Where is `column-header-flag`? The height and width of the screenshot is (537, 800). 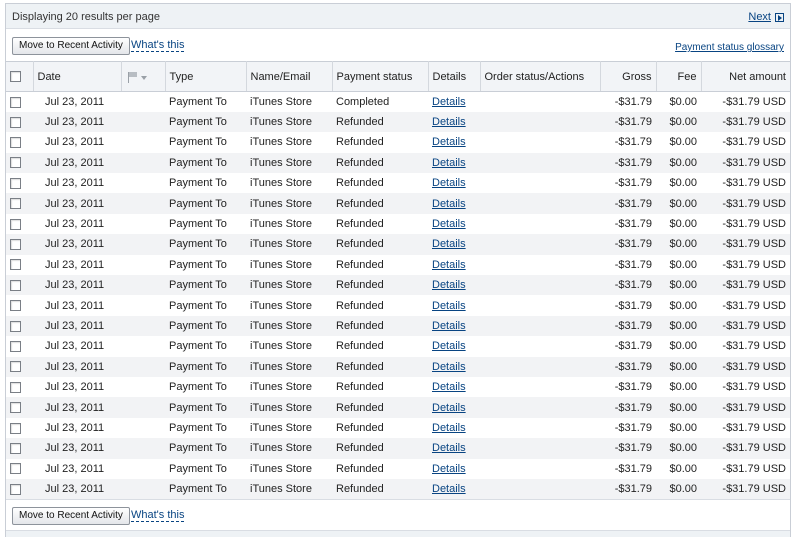 column-header-flag is located at coordinates (143, 76).